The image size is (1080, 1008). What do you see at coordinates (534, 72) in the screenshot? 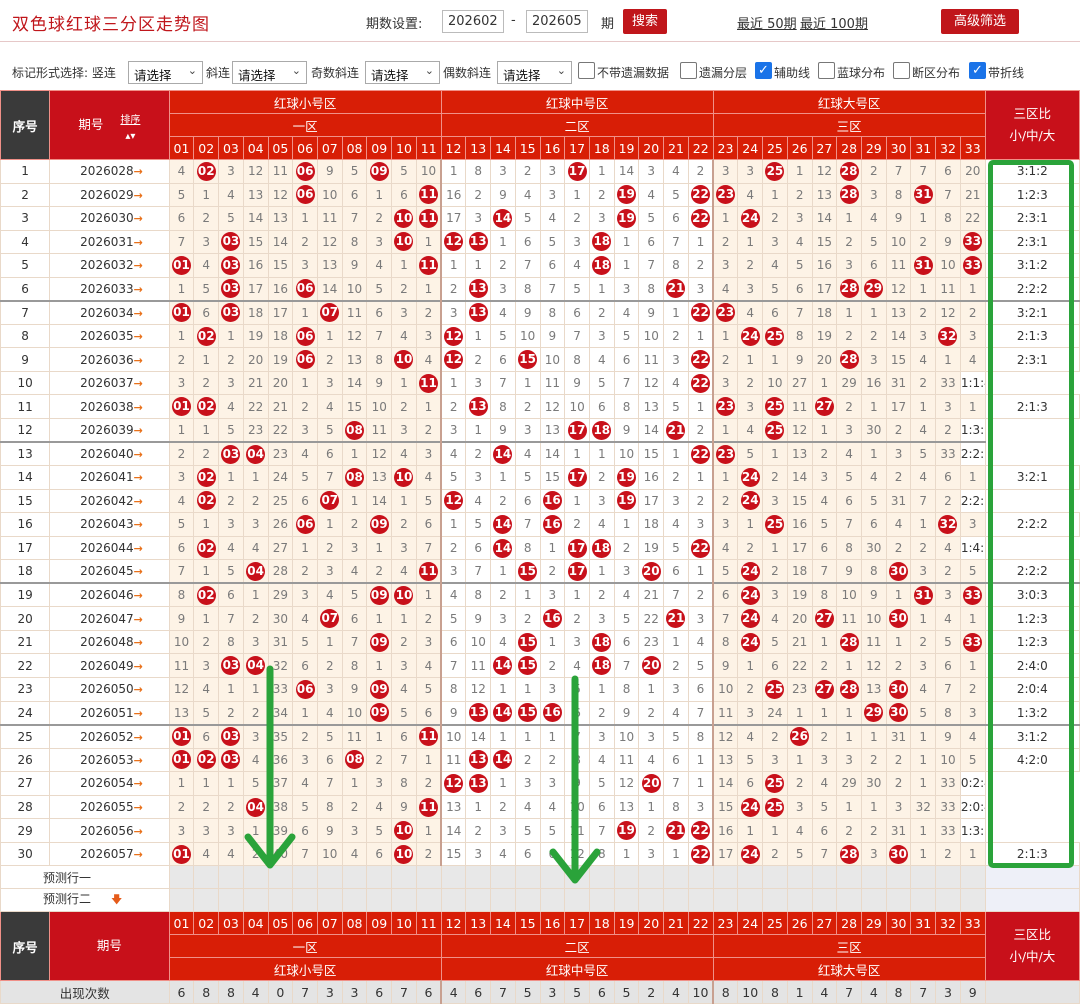
I see `even-slant-select: 请选择 ⌄` at bounding box center [534, 72].